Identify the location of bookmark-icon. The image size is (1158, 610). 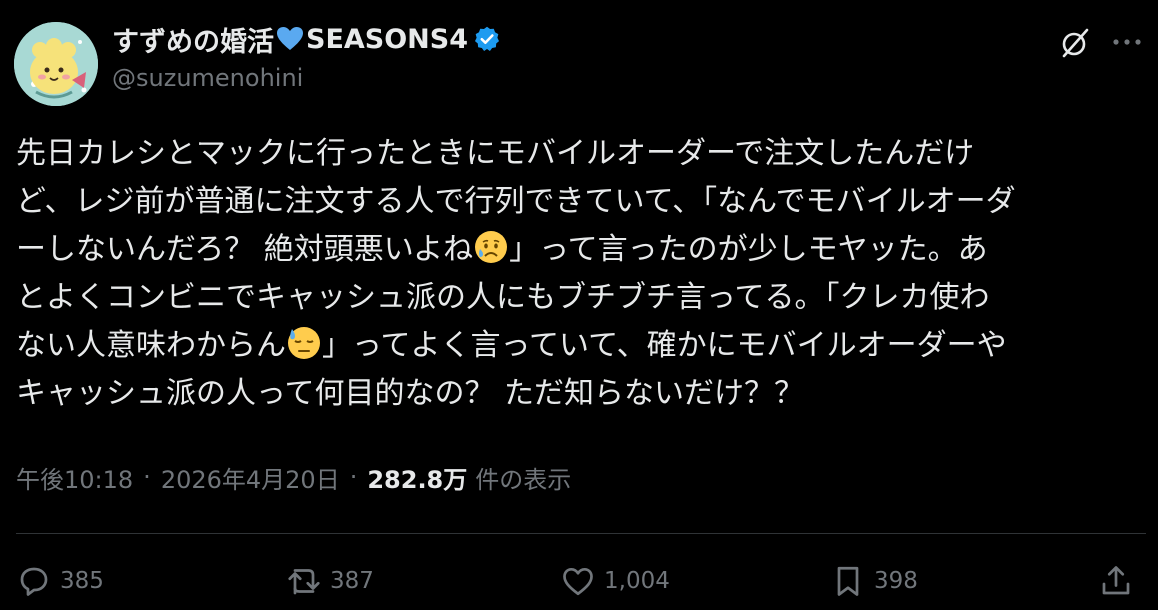
(848, 581).